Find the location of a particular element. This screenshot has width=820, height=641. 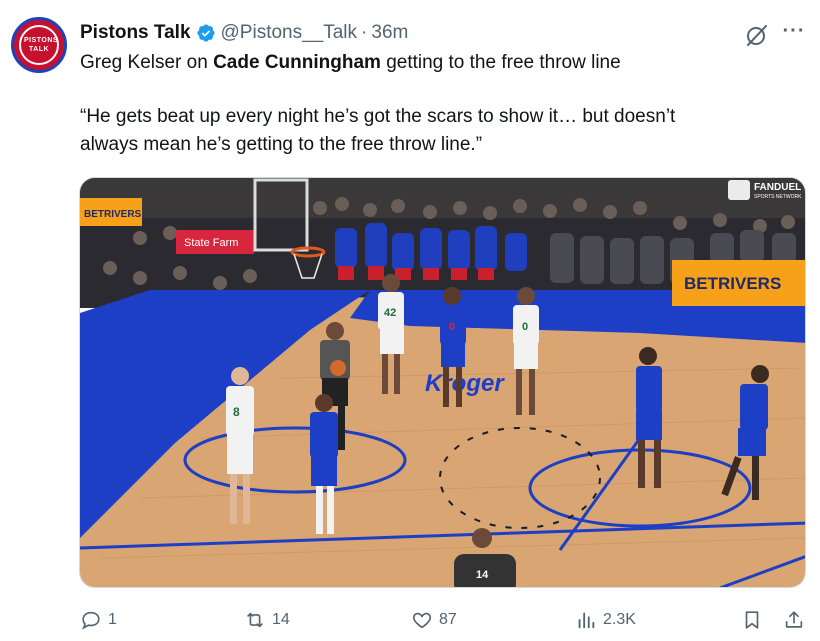

betrivers-board-right: BETRIVERS is located at coordinates (738, 283).